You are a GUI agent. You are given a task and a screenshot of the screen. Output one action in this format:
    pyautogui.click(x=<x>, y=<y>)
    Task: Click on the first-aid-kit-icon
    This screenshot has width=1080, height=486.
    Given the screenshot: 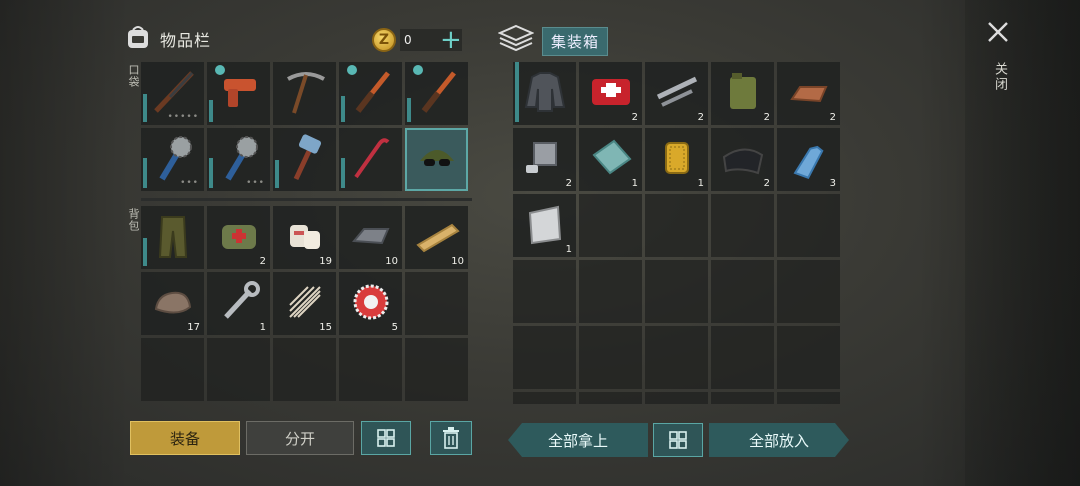 What is the action you would take?
    pyautogui.click(x=611, y=94)
    